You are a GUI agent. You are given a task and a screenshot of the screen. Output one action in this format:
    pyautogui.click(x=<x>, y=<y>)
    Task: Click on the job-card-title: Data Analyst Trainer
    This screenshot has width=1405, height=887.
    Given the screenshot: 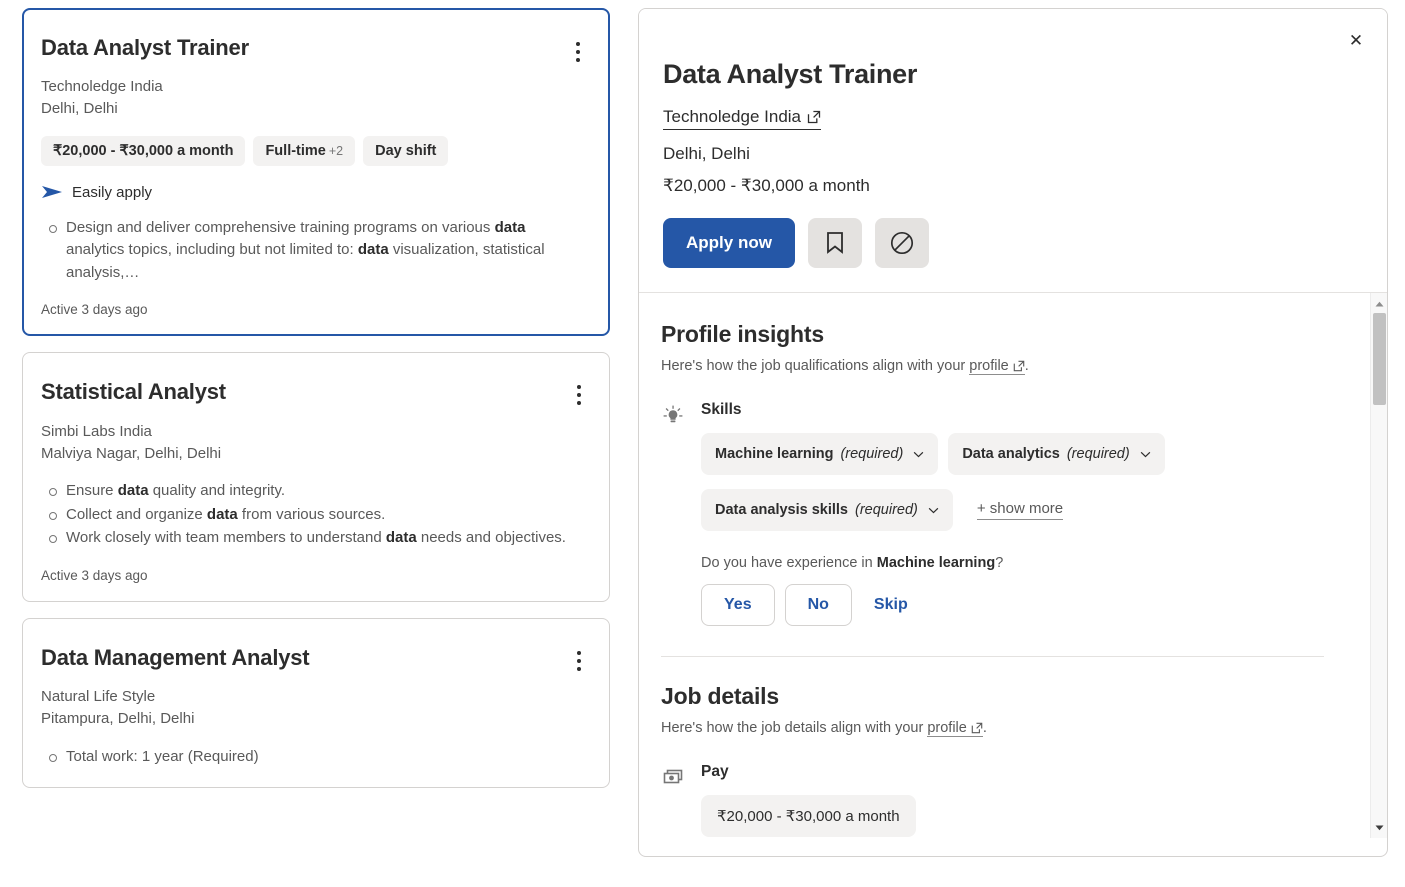 What is the action you would take?
    pyautogui.click(x=313, y=48)
    